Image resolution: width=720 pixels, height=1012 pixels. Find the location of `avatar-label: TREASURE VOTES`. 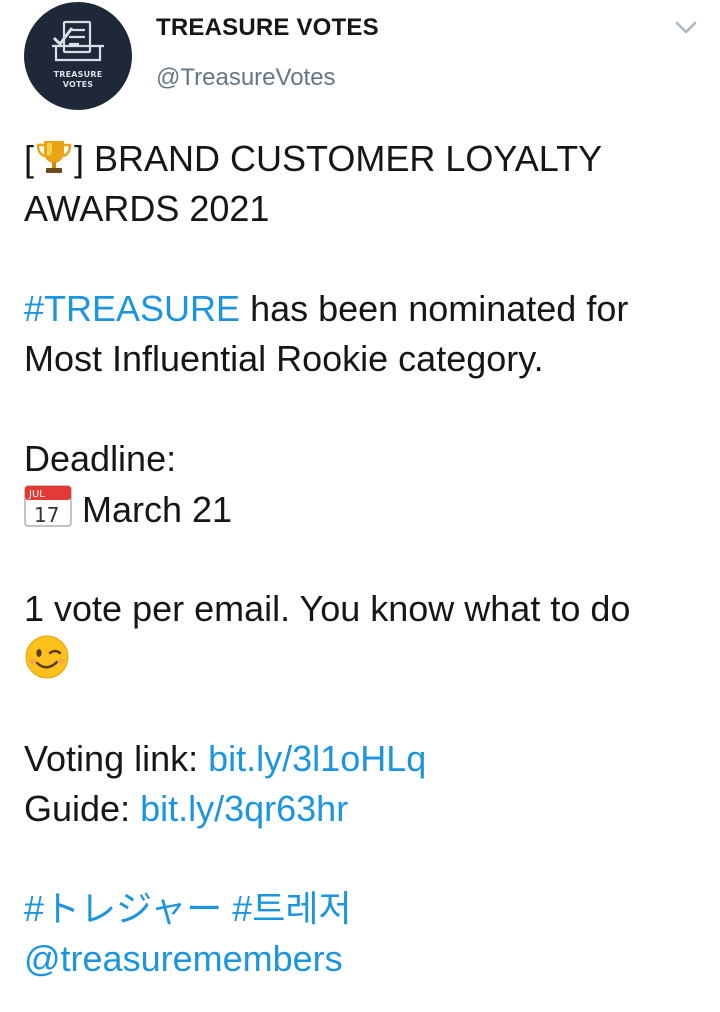

avatar-label: TREASURE VOTES is located at coordinates (78, 80).